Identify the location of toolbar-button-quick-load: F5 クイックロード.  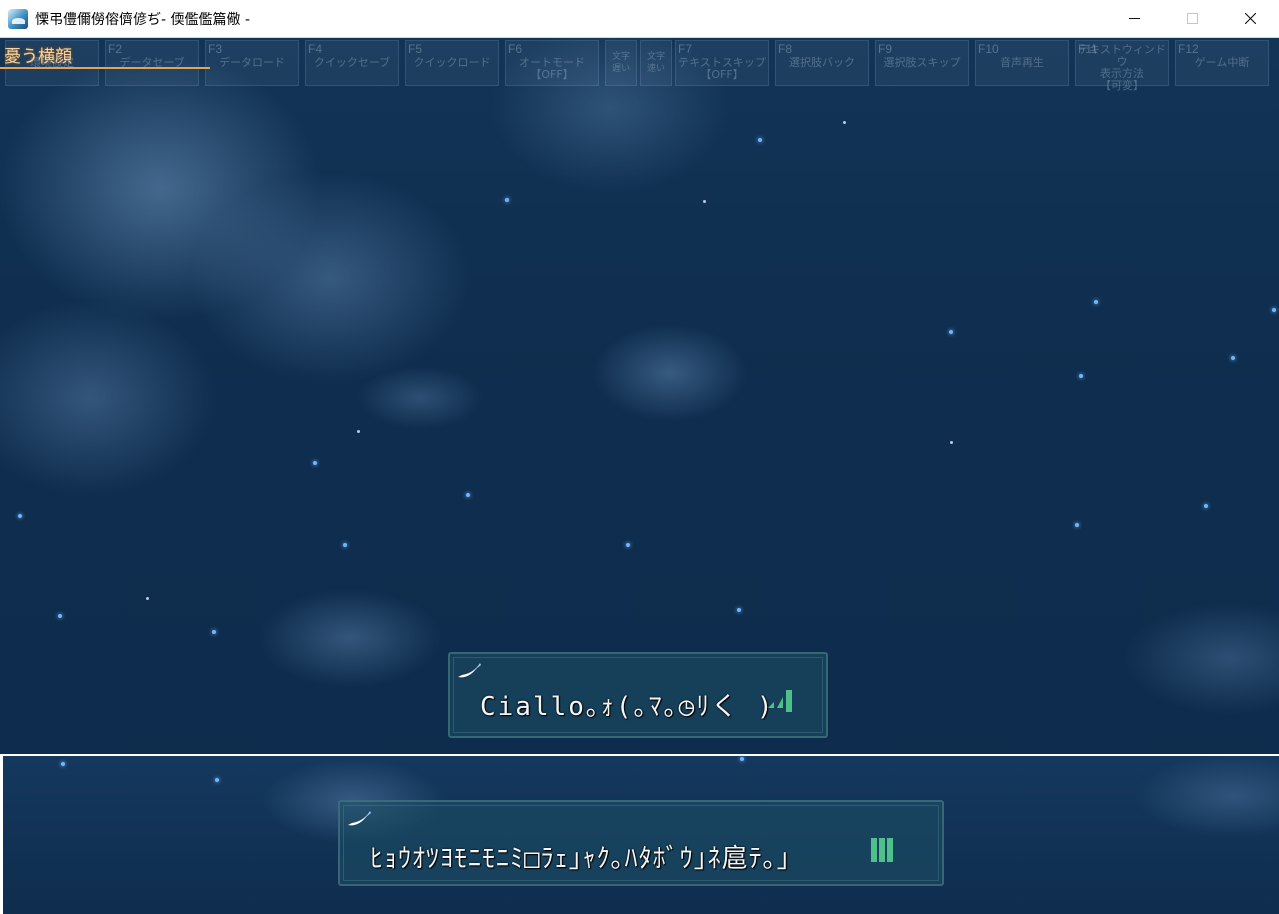
(452, 63).